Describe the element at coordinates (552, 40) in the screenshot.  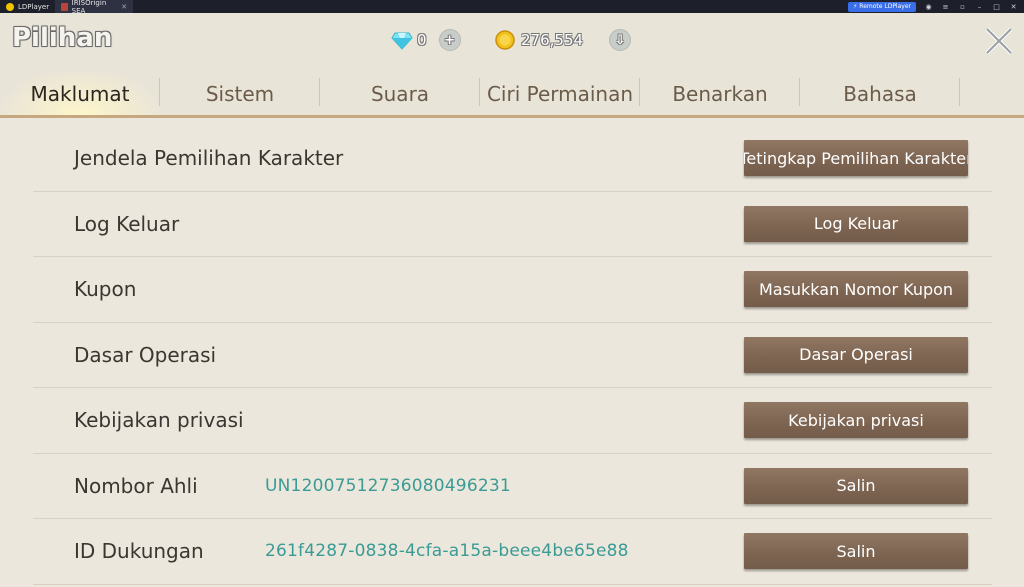
I see `gold-count: 276,554` at that location.